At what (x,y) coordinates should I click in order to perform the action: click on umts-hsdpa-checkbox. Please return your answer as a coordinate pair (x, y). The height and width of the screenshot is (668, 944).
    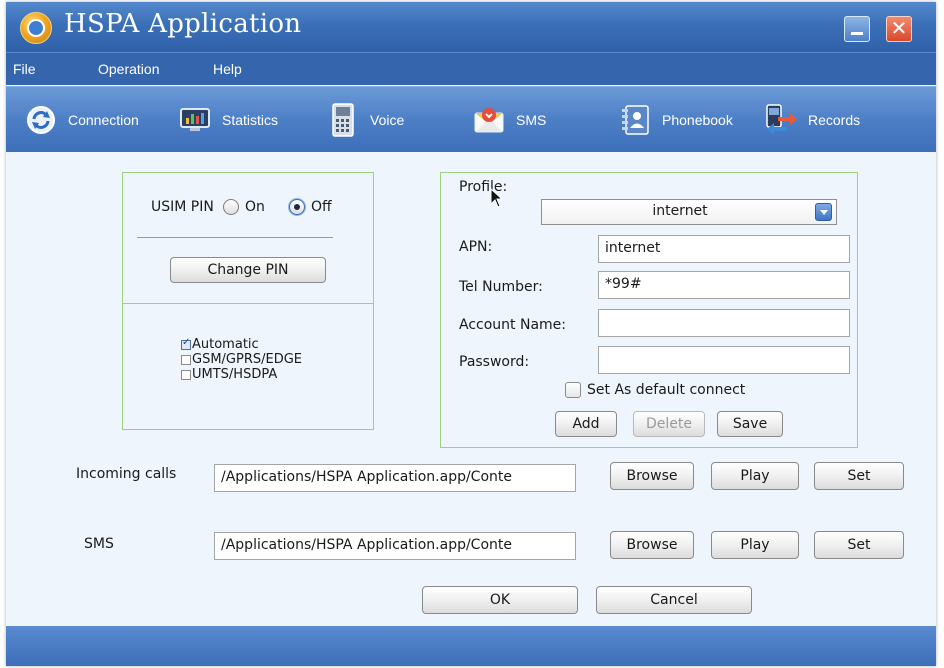
    Looking at the image, I should click on (186, 375).